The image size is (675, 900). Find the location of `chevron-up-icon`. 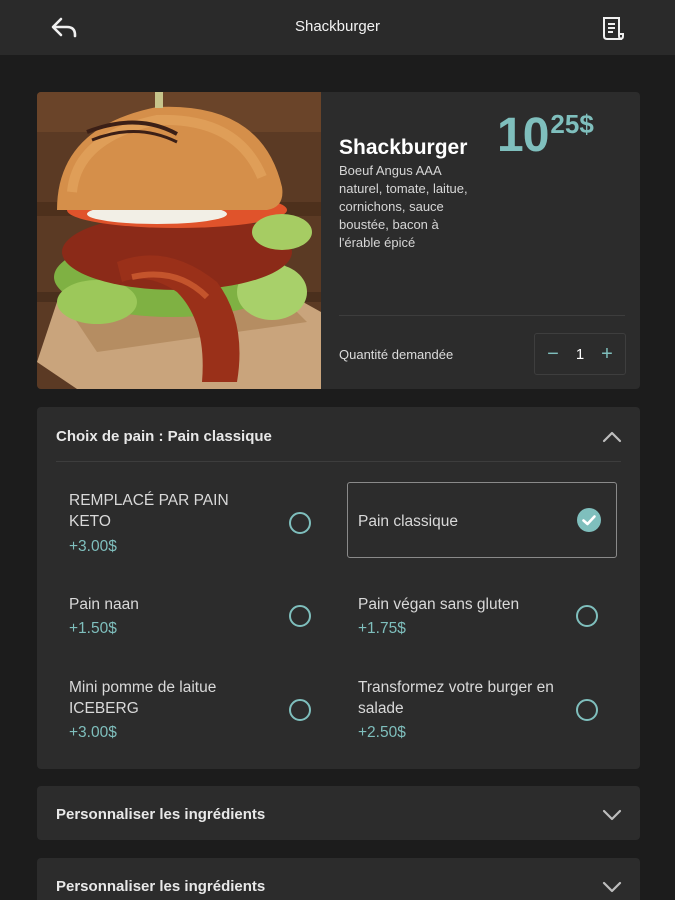

chevron-up-icon is located at coordinates (612, 437).